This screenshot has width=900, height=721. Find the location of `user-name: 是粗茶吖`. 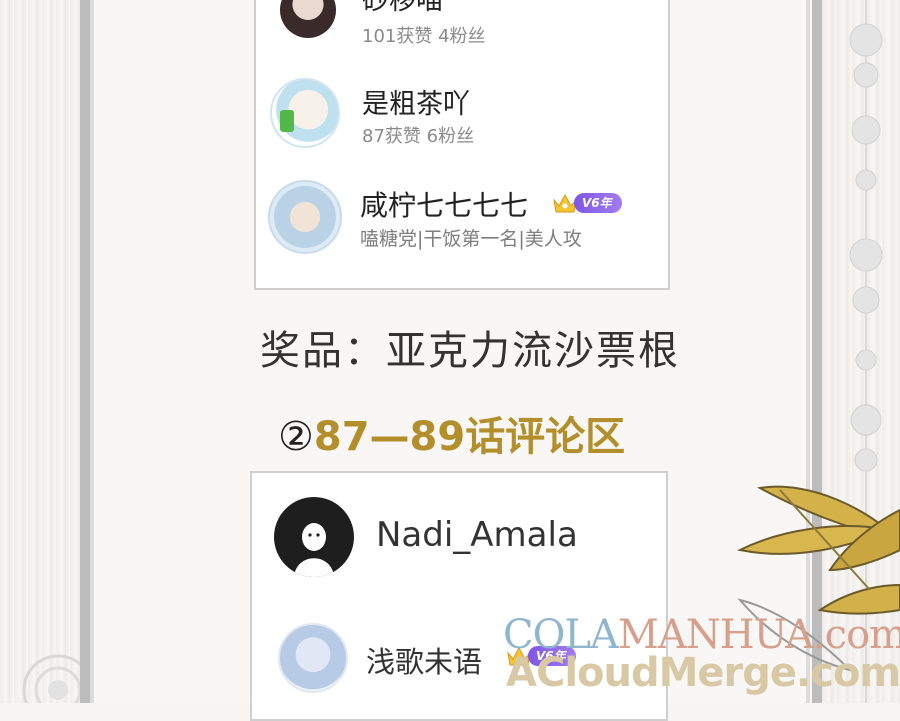

user-name: 是粗茶吖 is located at coordinates (416, 101).